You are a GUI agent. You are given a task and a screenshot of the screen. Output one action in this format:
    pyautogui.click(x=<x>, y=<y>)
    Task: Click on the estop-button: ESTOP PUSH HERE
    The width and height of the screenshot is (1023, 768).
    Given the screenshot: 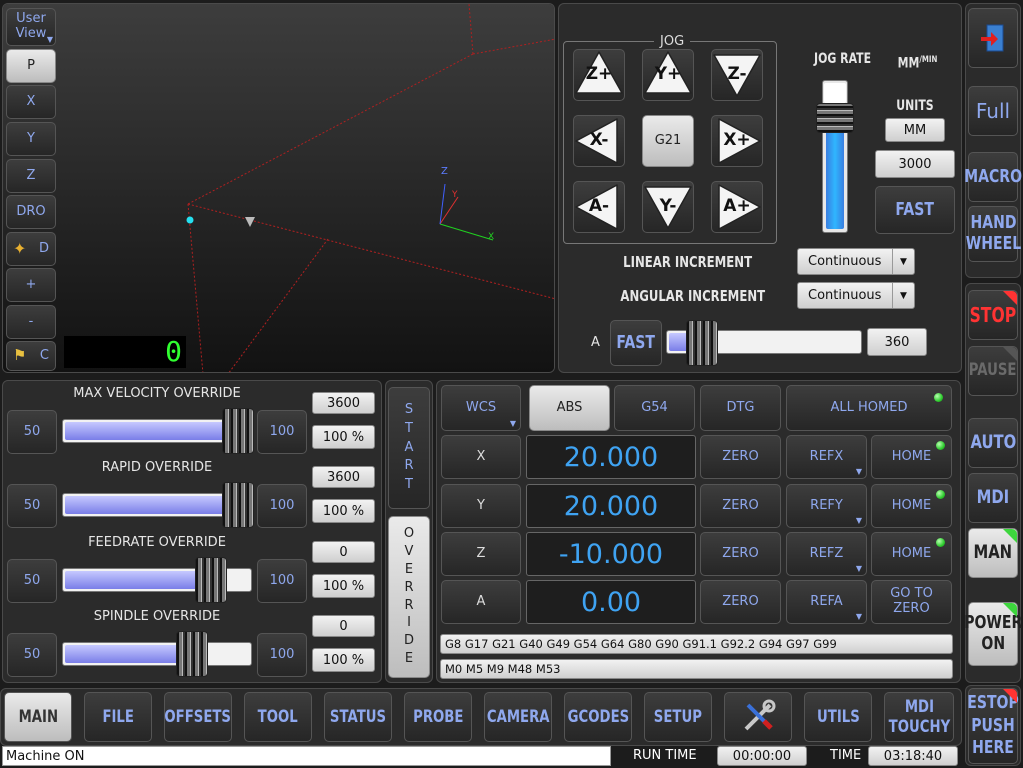 What is the action you would take?
    pyautogui.click(x=993, y=726)
    